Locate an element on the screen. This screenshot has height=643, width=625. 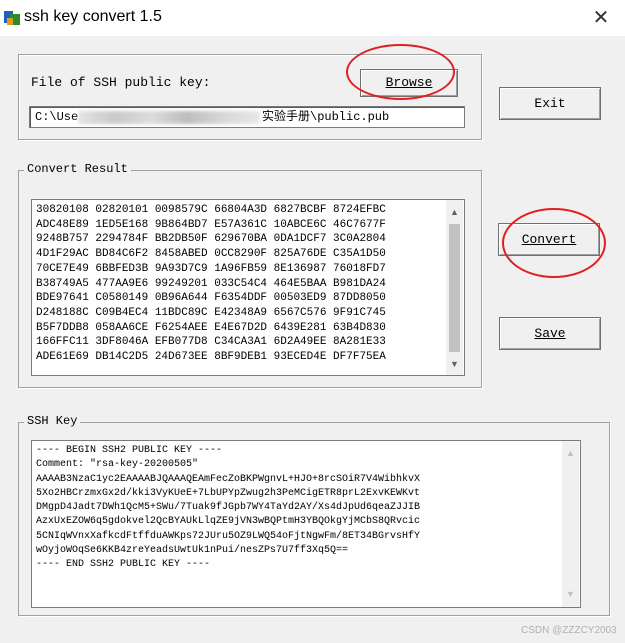
file-path-field: C:\Use 实验手册\public.pub is located at coordinates (247, 117).